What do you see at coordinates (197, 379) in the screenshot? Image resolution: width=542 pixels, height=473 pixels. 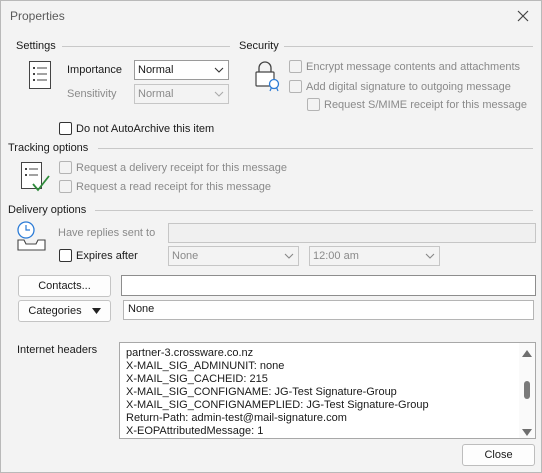 I see `header-line: X-MAIL_SIG_CACHEID: 215` at bounding box center [197, 379].